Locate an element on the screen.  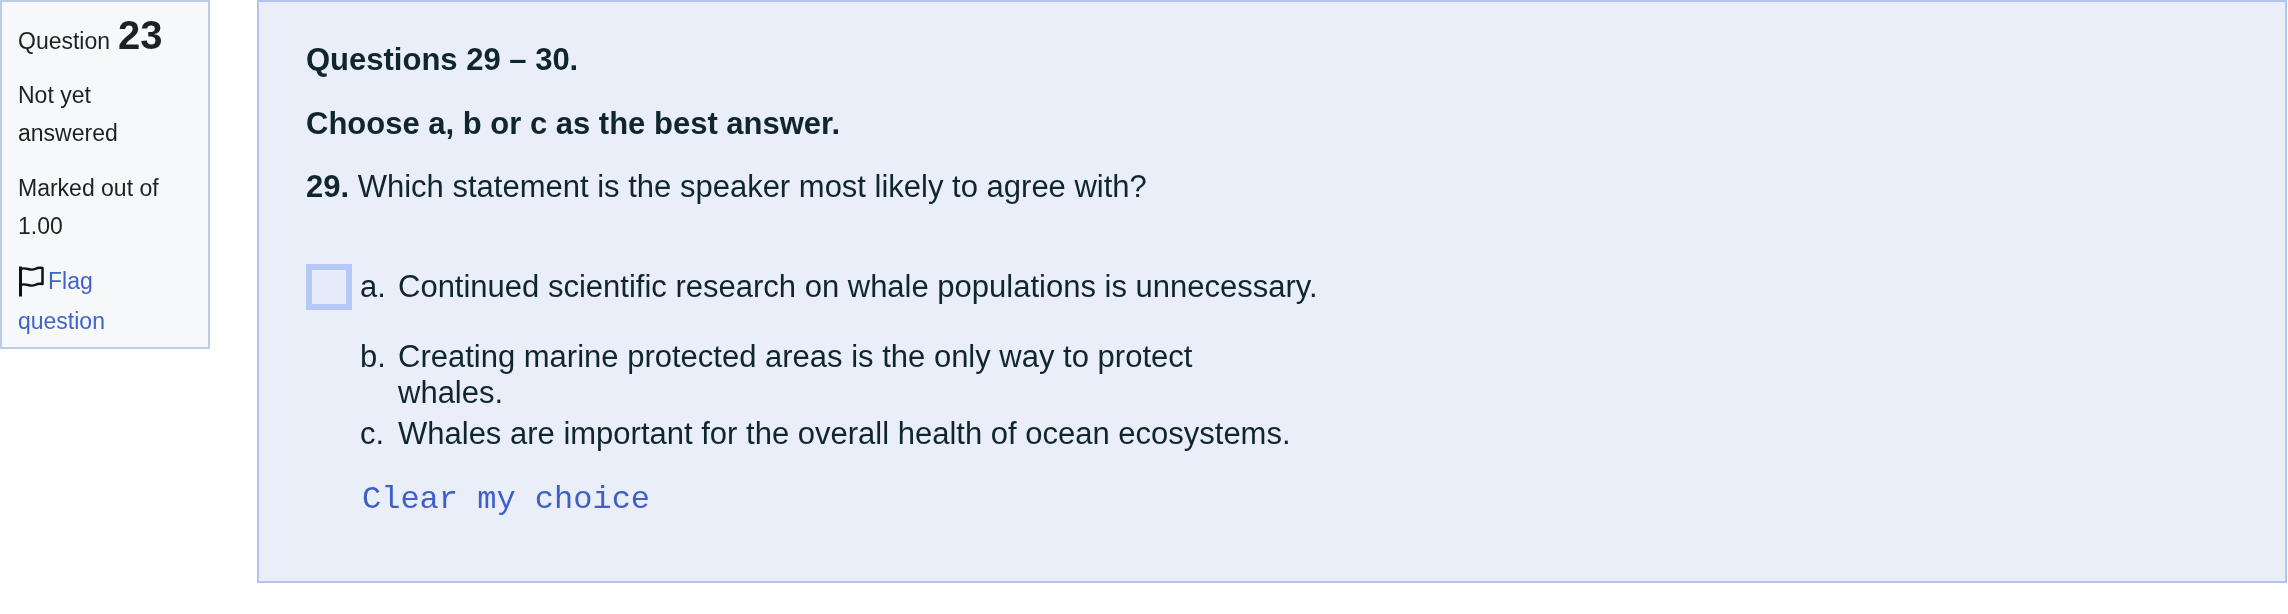
option-letter: b. is located at coordinates (373, 357).